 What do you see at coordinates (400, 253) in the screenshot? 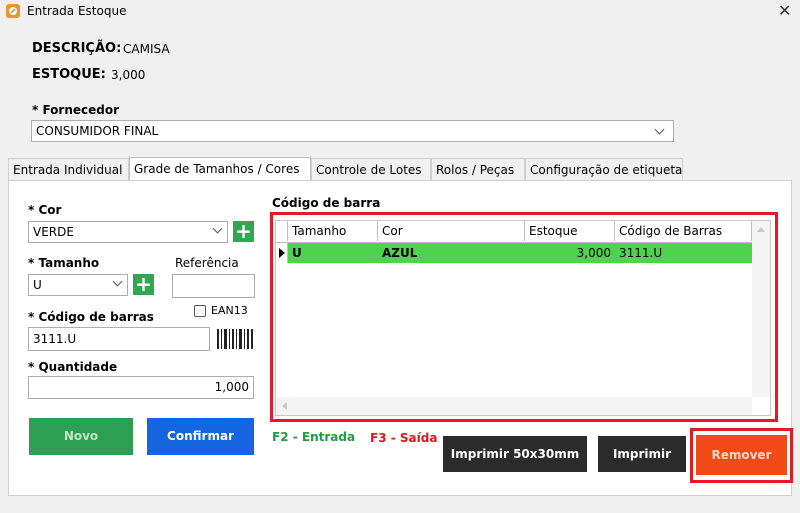
I see `cell-cor: AZUL` at bounding box center [400, 253].